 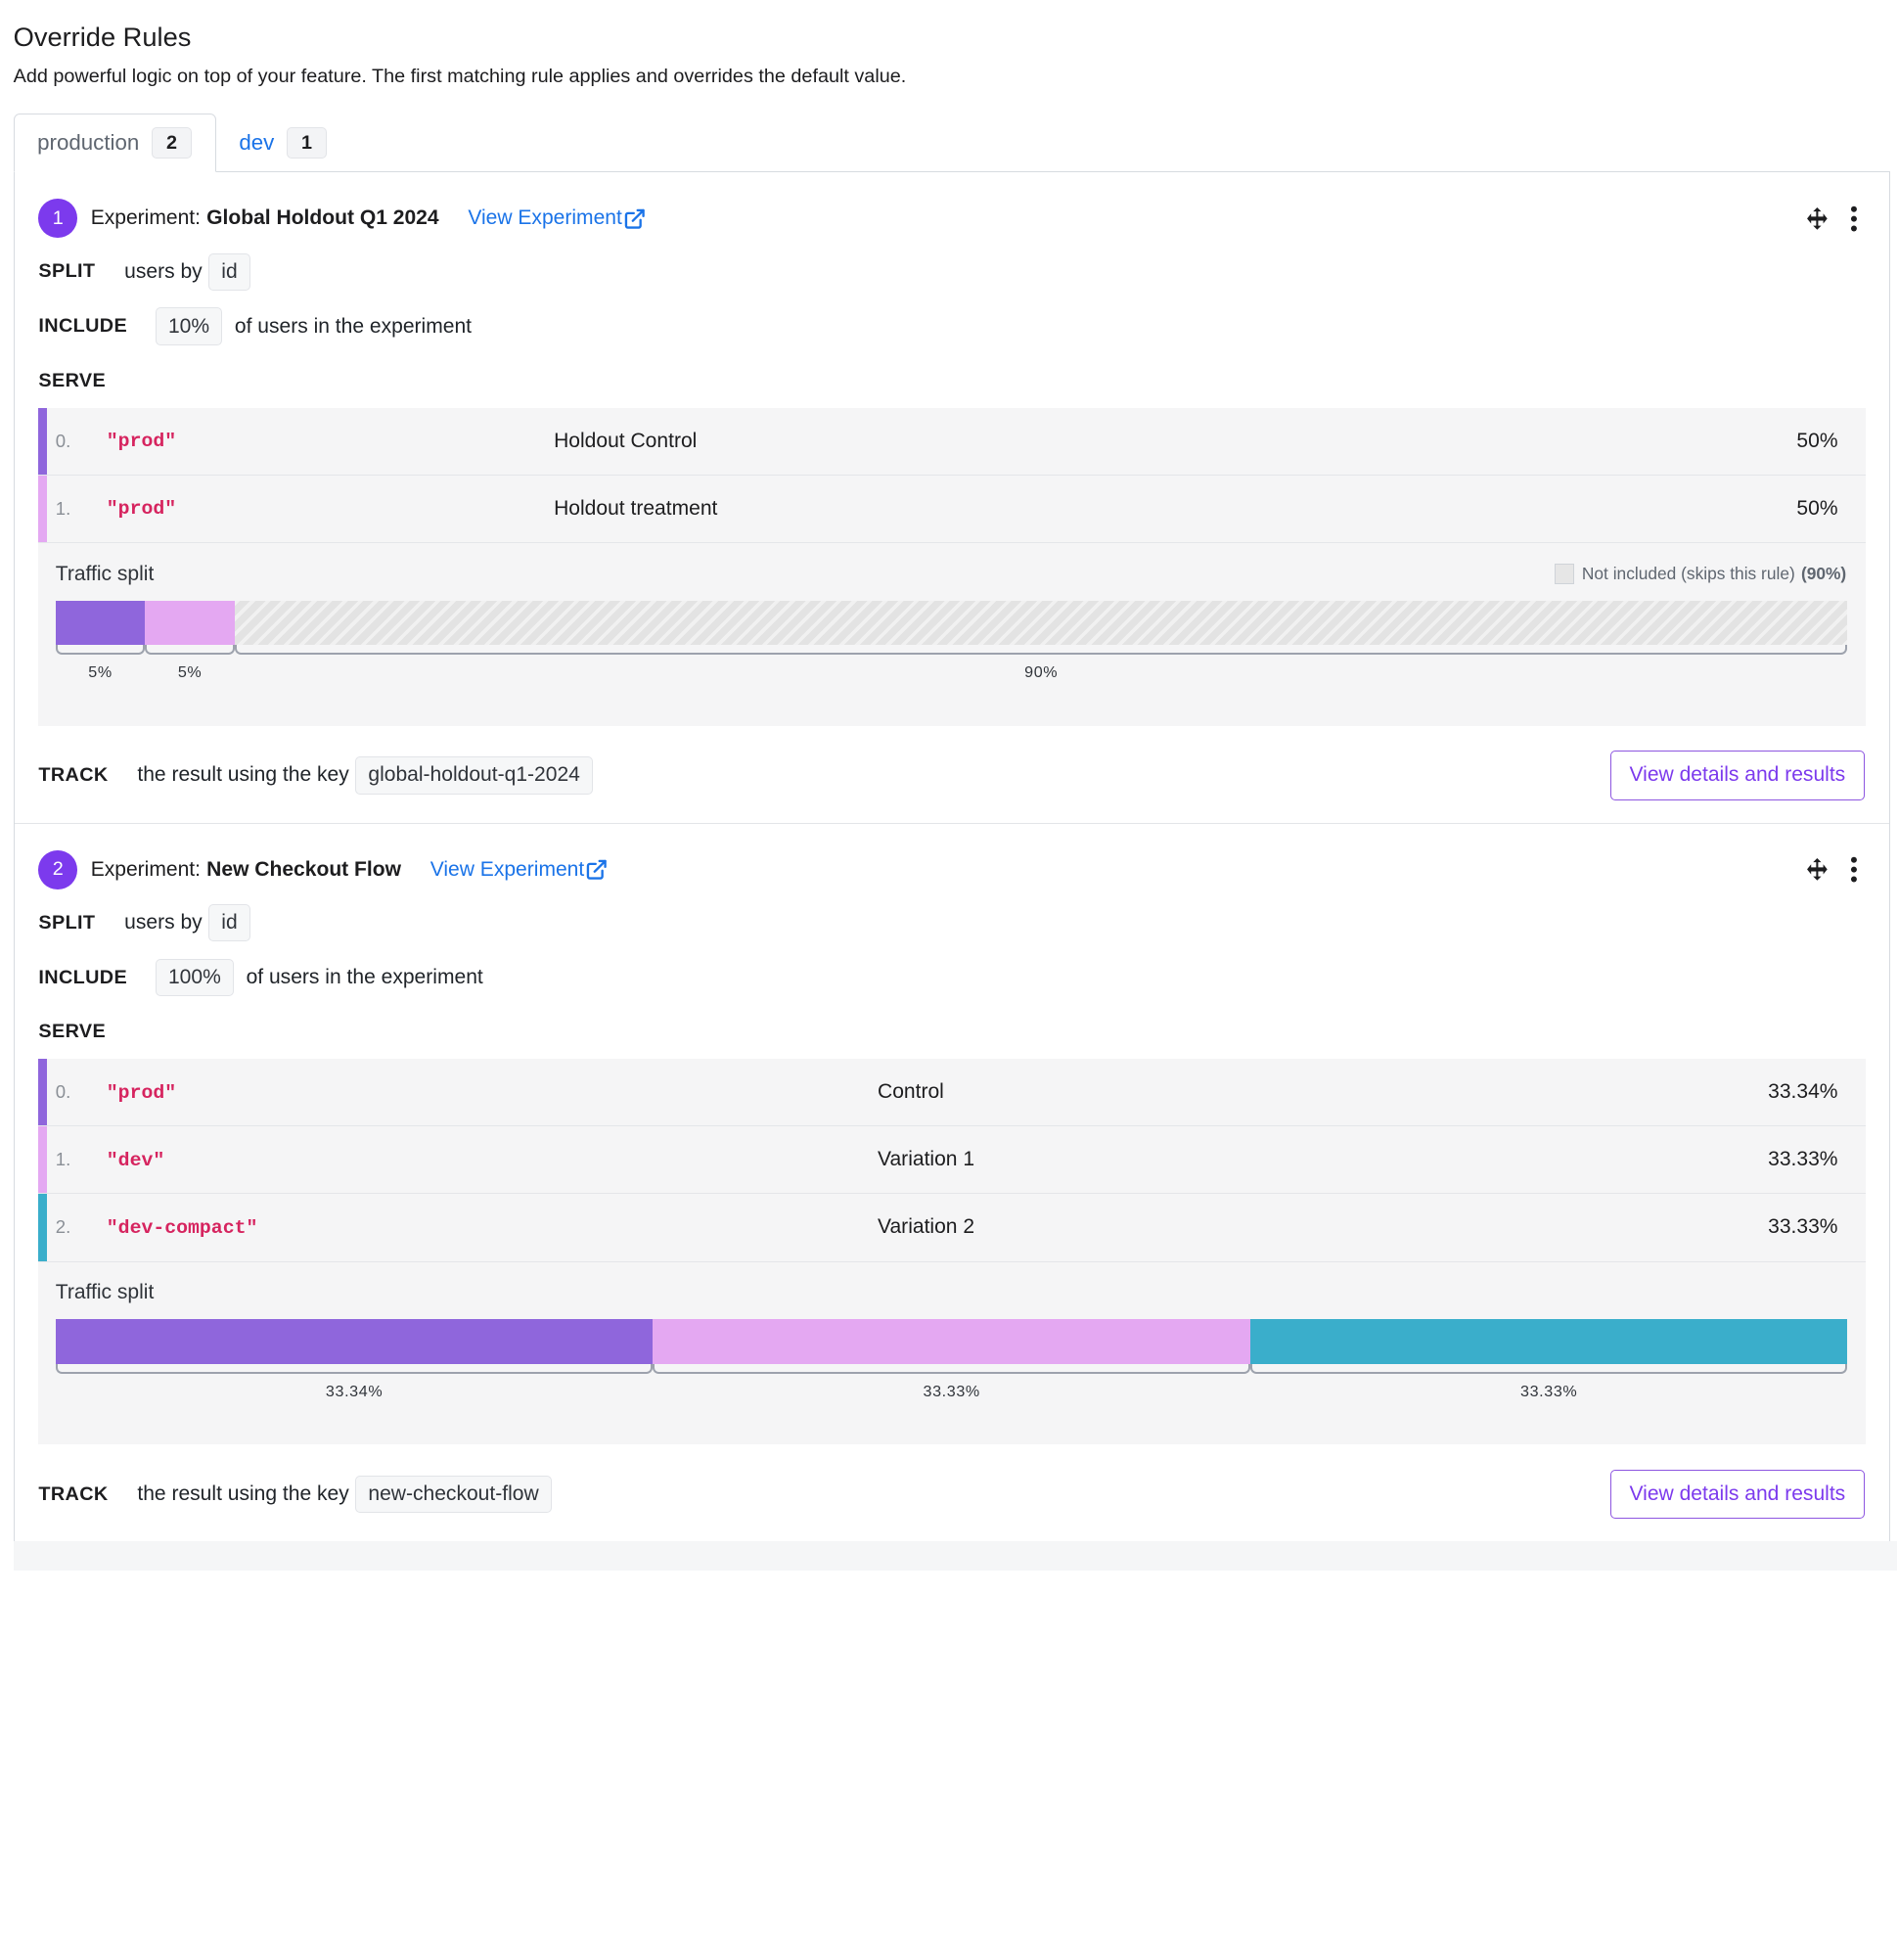 What do you see at coordinates (67, 922) in the screenshot?
I see `split-keyword: SPLIT` at bounding box center [67, 922].